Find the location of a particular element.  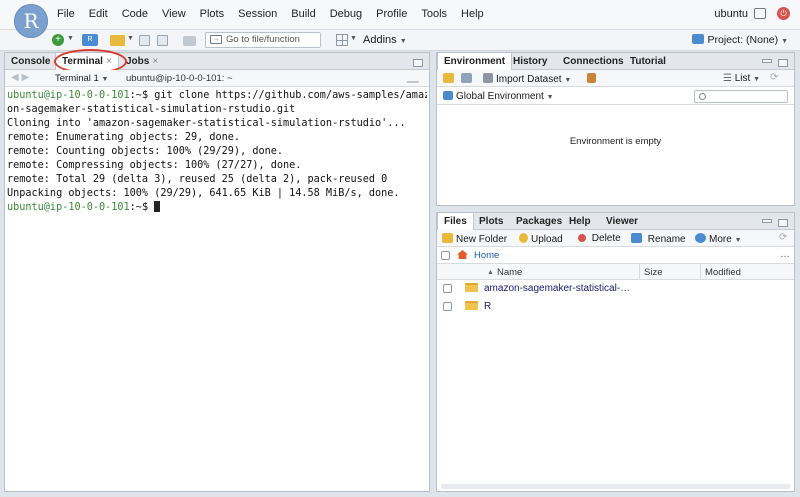

tab-tutorial: Tutorial is located at coordinates (648, 61).